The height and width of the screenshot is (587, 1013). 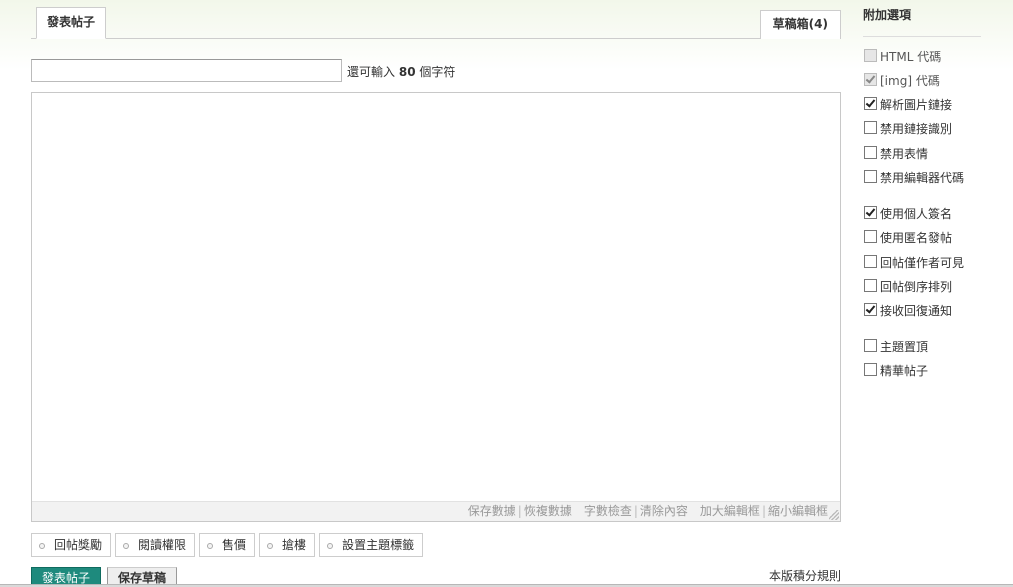 What do you see at coordinates (492, 511) in the screenshot?
I see `save-data-link: 保存數據` at bounding box center [492, 511].